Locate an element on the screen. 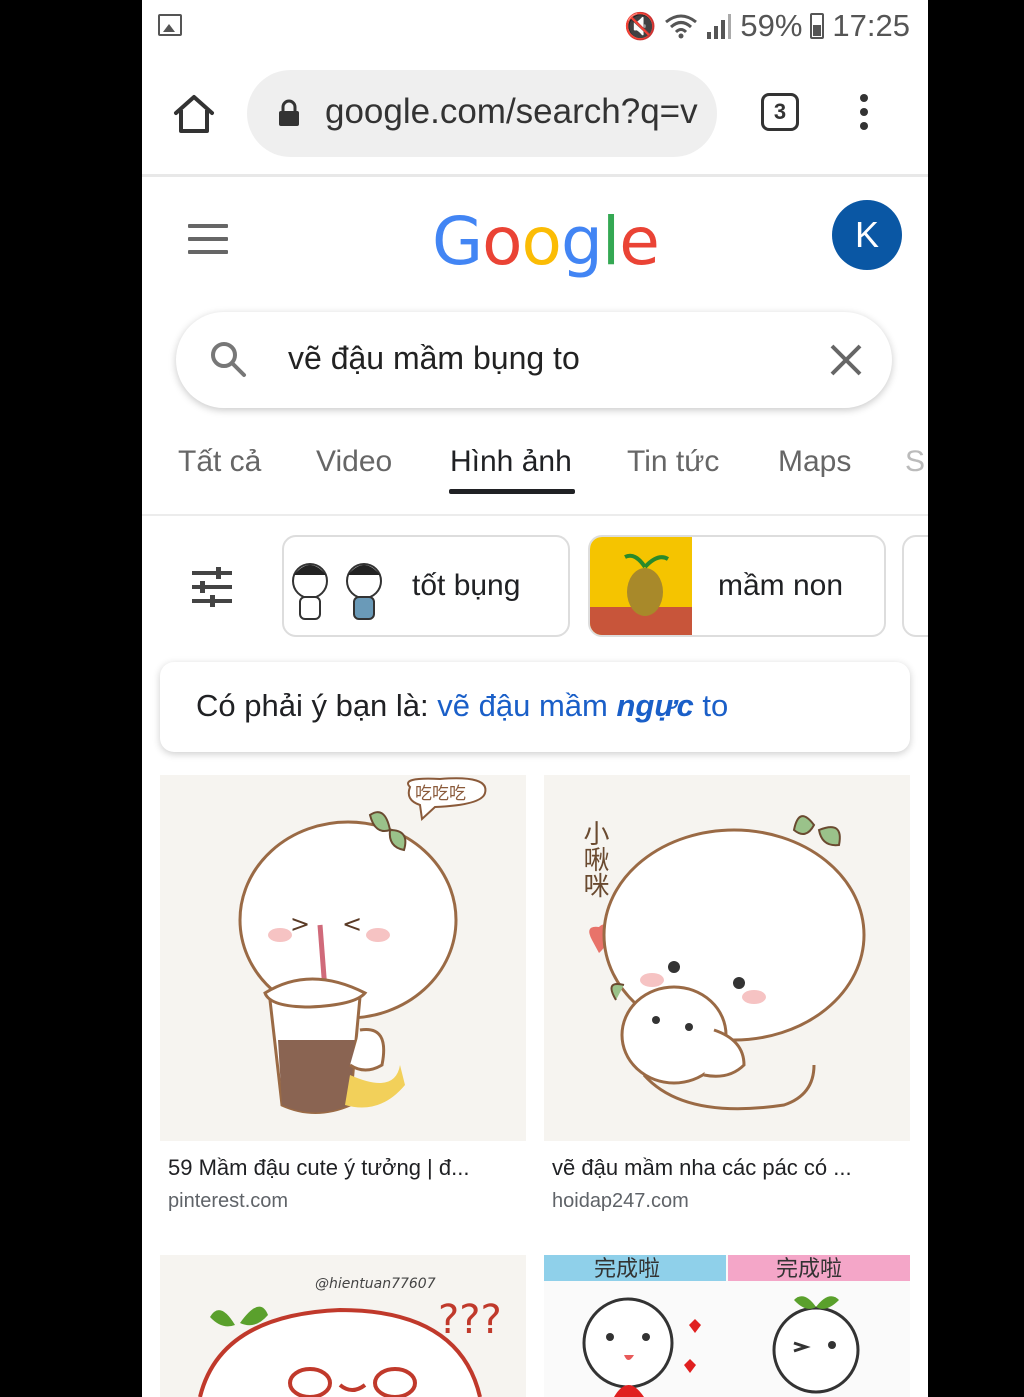 The width and height of the screenshot is (1024, 1397). wifi-icon is located at coordinates (681, 26).